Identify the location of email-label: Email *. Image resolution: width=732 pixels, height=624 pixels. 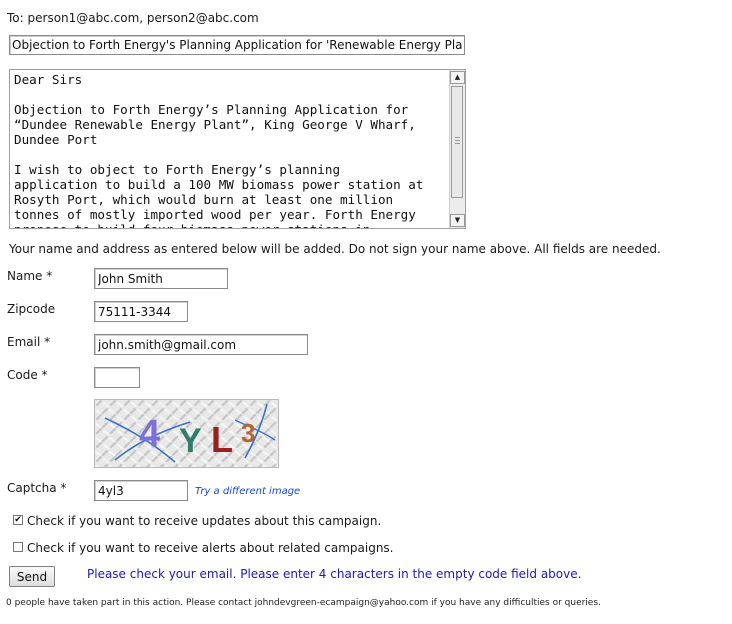
(29, 342).